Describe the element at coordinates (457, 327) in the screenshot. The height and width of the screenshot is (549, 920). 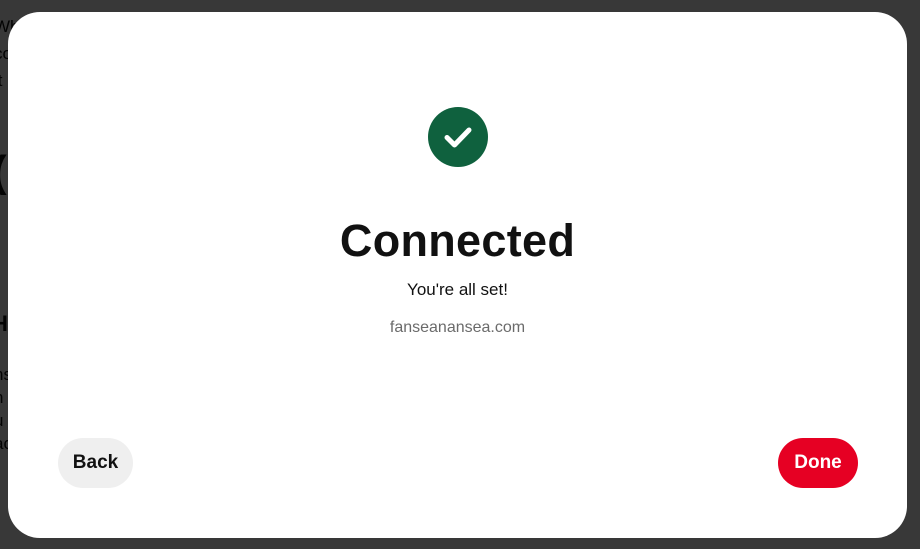
I see `connected-domain: fanseanansea.com` at that location.